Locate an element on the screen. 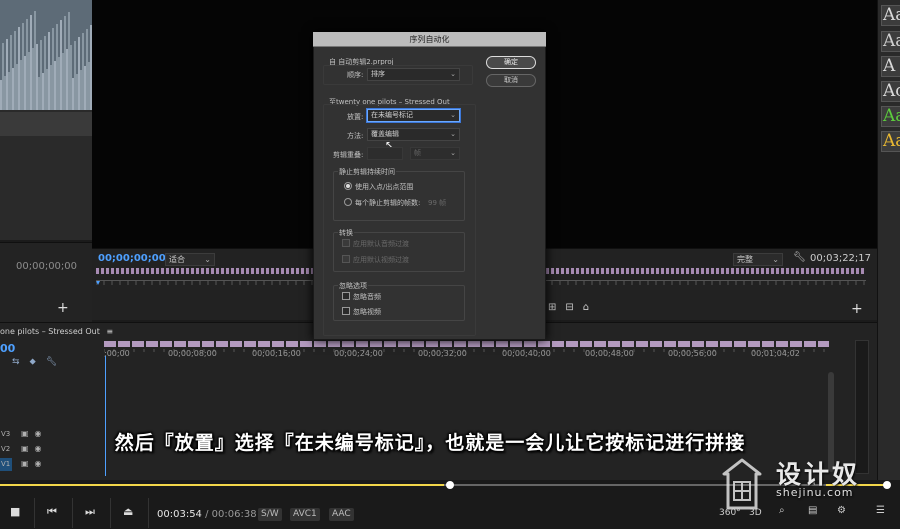  progress-handle is located at coordinates (450, 485).